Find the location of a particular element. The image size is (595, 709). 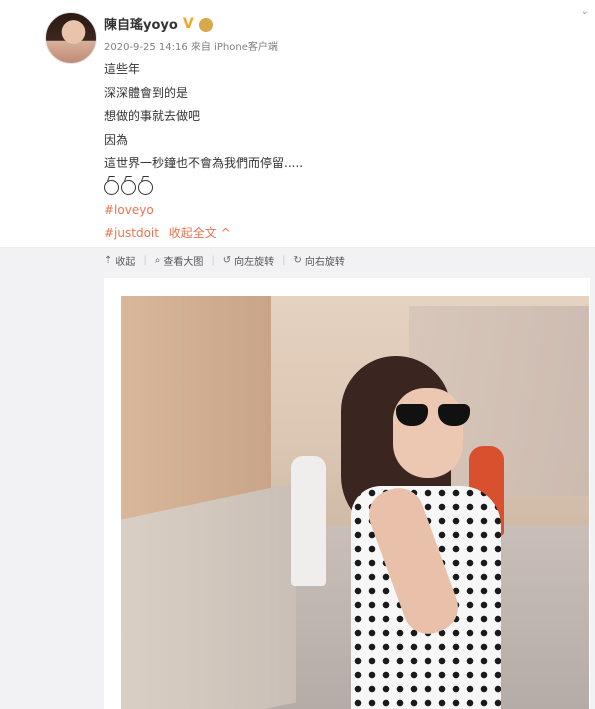

photo-wall is located at coordinates (208, 595).